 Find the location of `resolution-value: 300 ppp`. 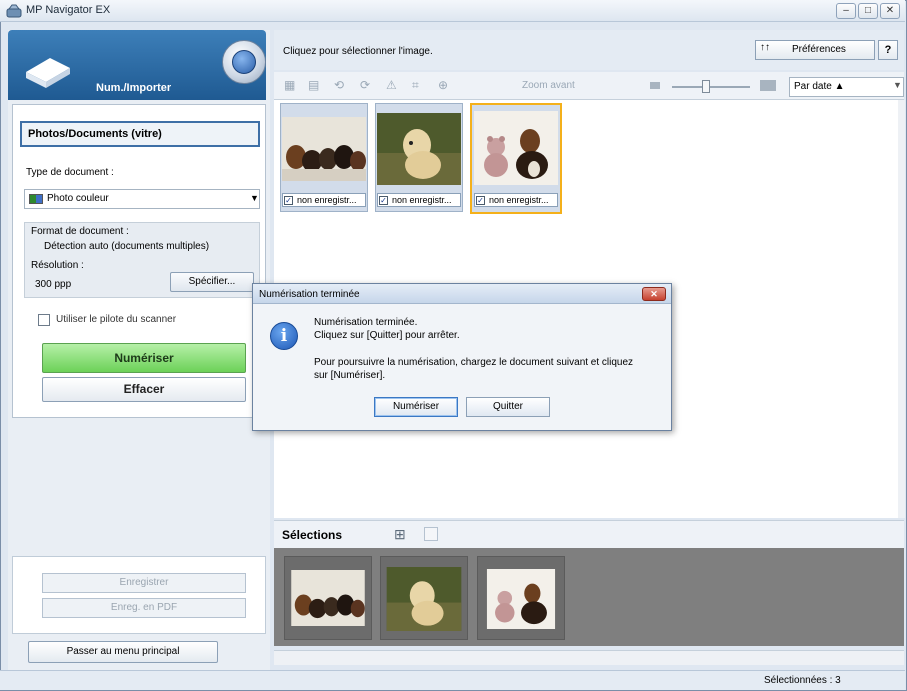

resolution-value: 300 ppp is located at coordinates (53, 284).